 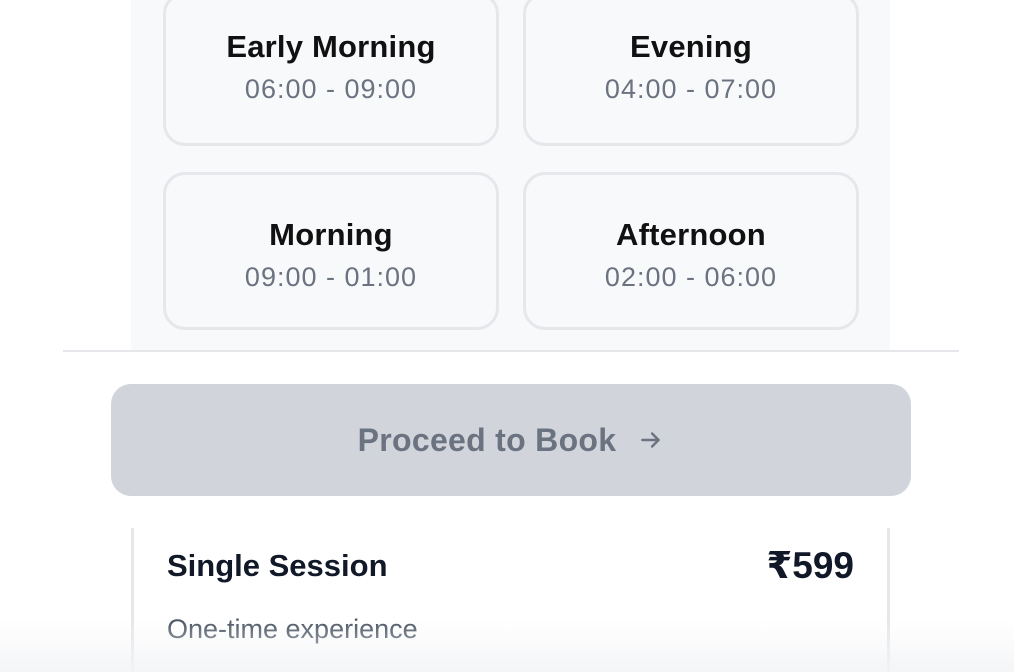 I want to click on time-slot-range: 04:00 - 07:00, so click(x=691, y=89).